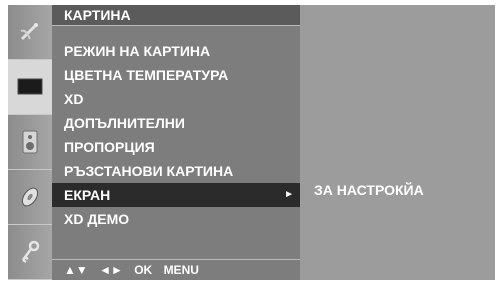 This screenshot has height=284, width=503. I want to click on rail-setup, so click(30, 32).